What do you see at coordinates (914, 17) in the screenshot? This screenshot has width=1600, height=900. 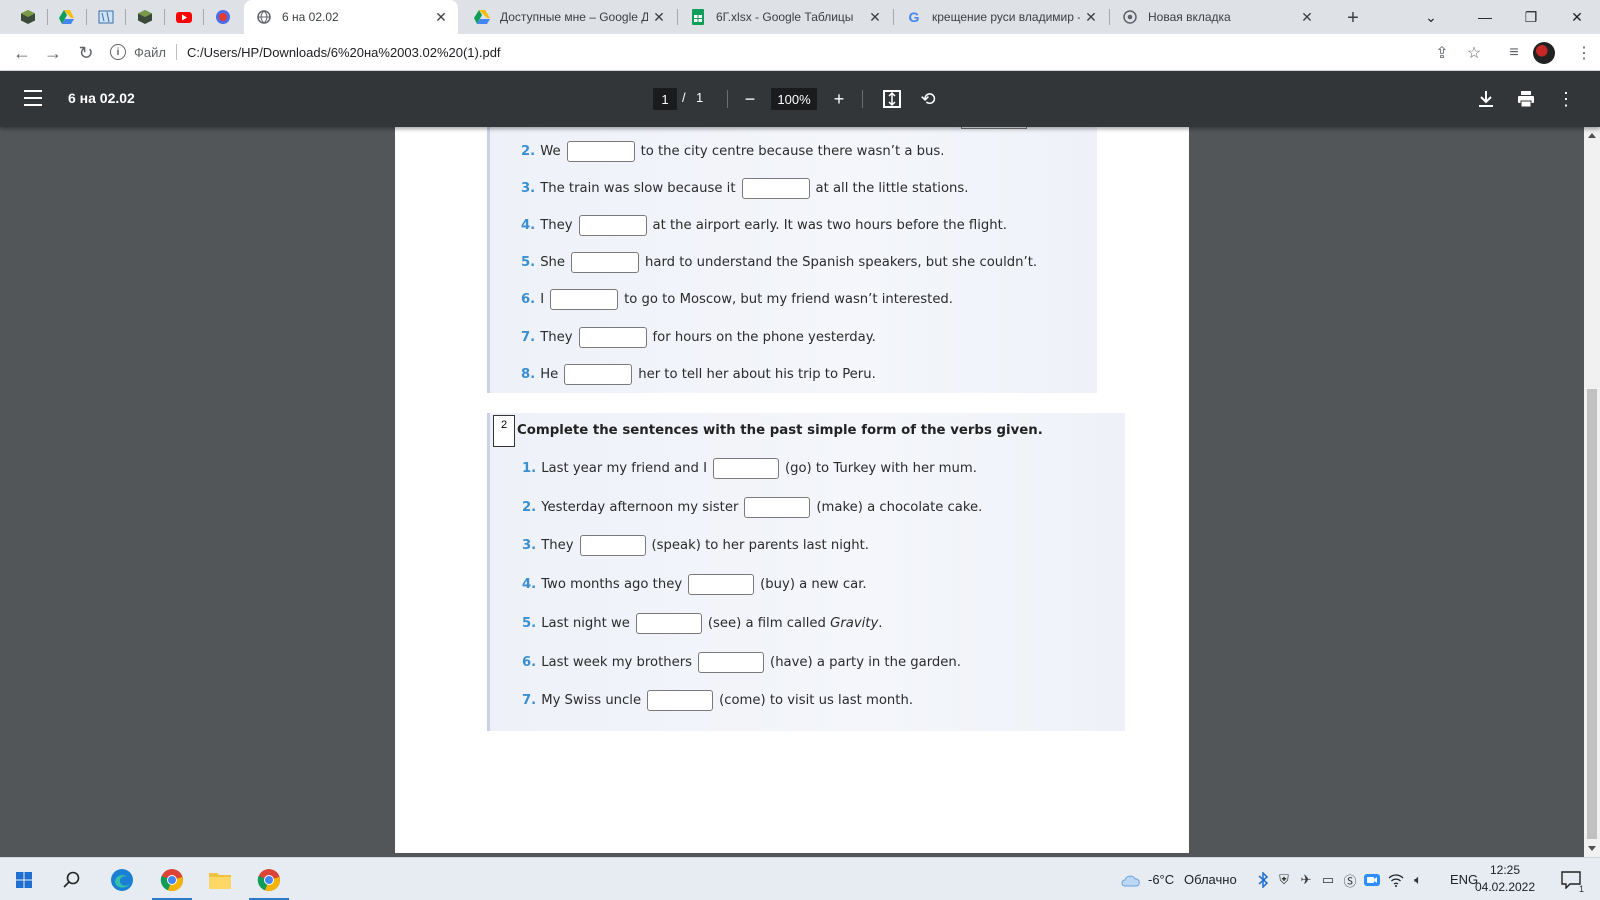 I see `google-icon: G` at bounding box center [914, 17].